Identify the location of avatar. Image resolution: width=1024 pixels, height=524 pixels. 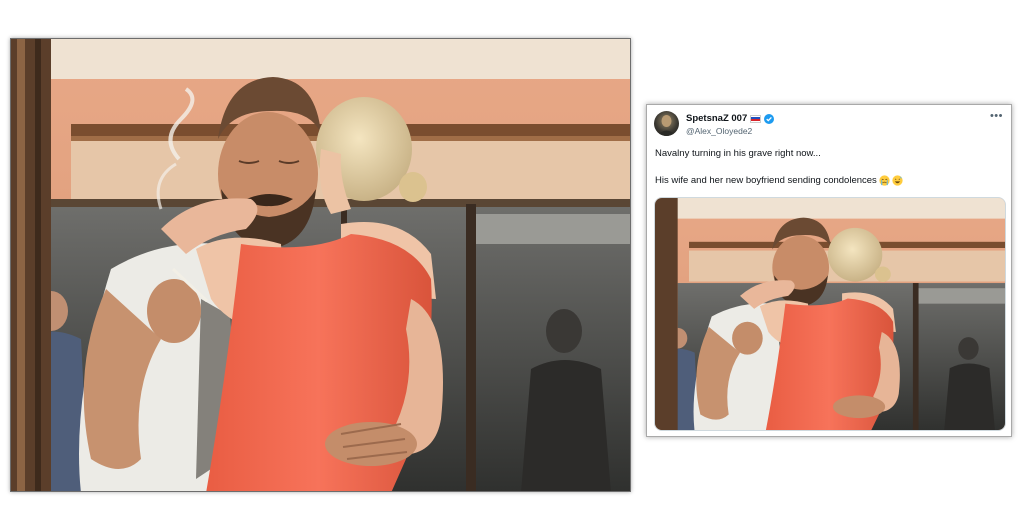
(666, 123).